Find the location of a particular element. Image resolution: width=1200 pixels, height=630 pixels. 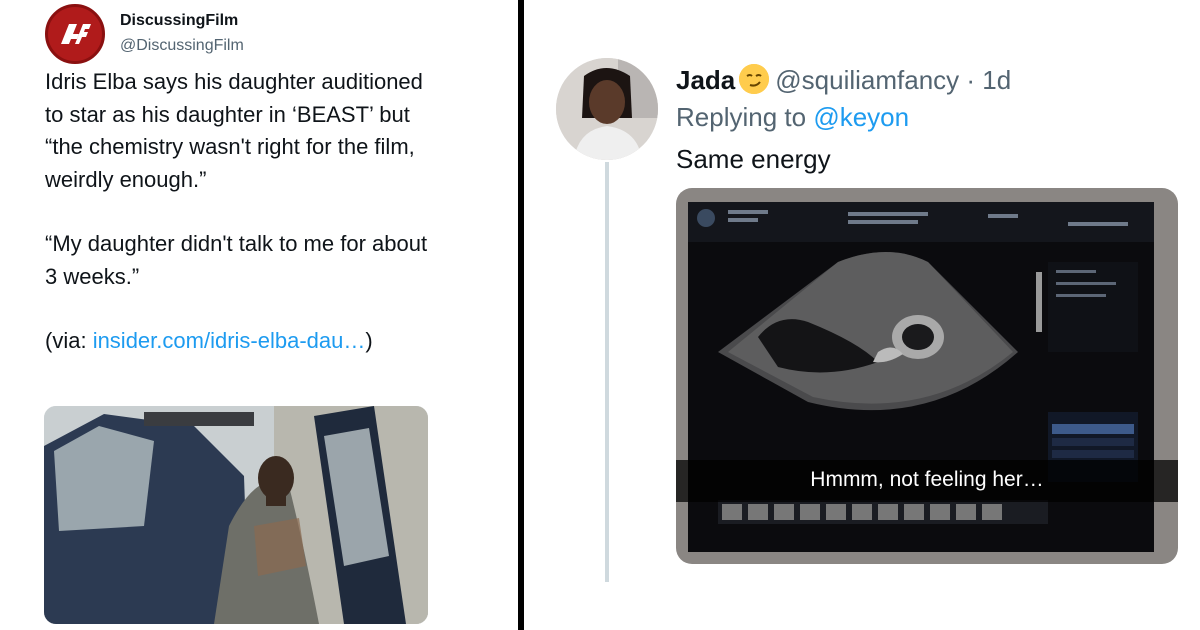

discussingfilm-avatar is located at coordinates (75, 34).